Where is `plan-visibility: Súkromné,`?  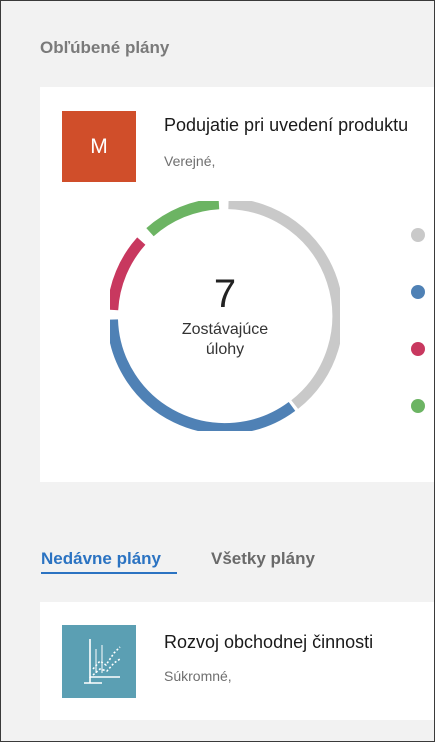
plan-visibility: Súkromné, is located at coordinates (198, 676).